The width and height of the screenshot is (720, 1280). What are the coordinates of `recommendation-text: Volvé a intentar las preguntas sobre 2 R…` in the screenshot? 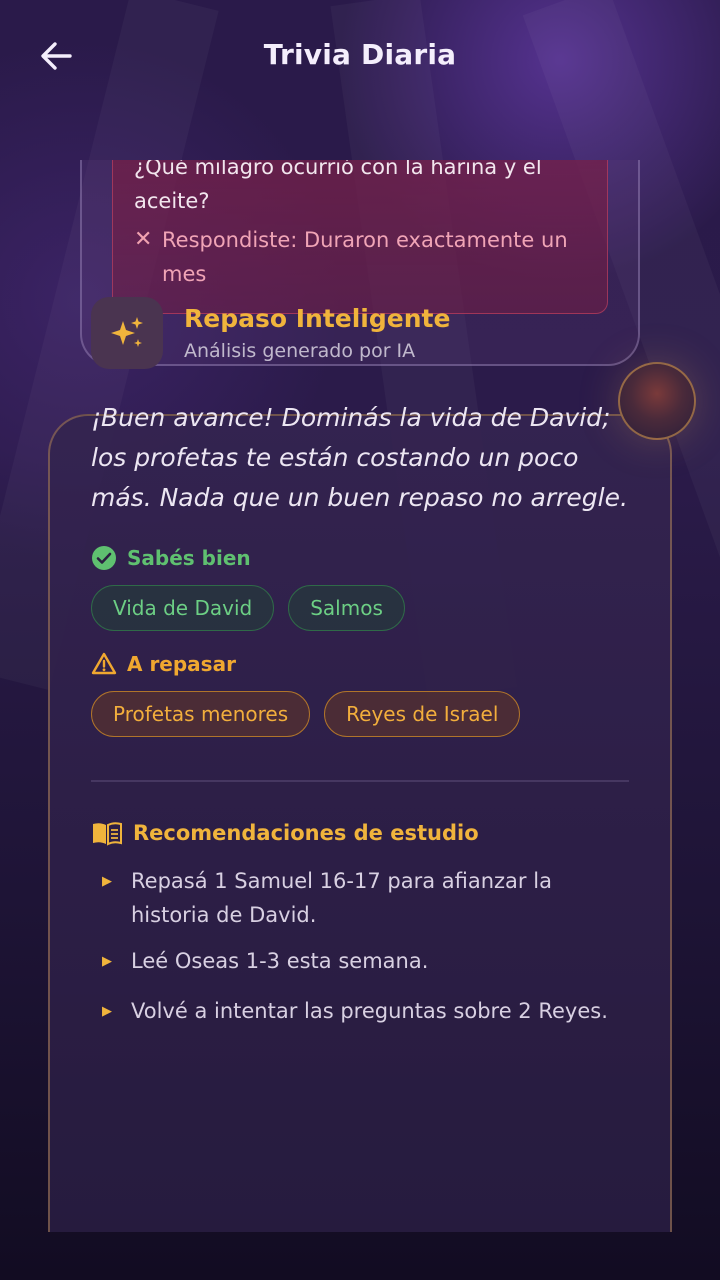 It's located at (369, 1011).